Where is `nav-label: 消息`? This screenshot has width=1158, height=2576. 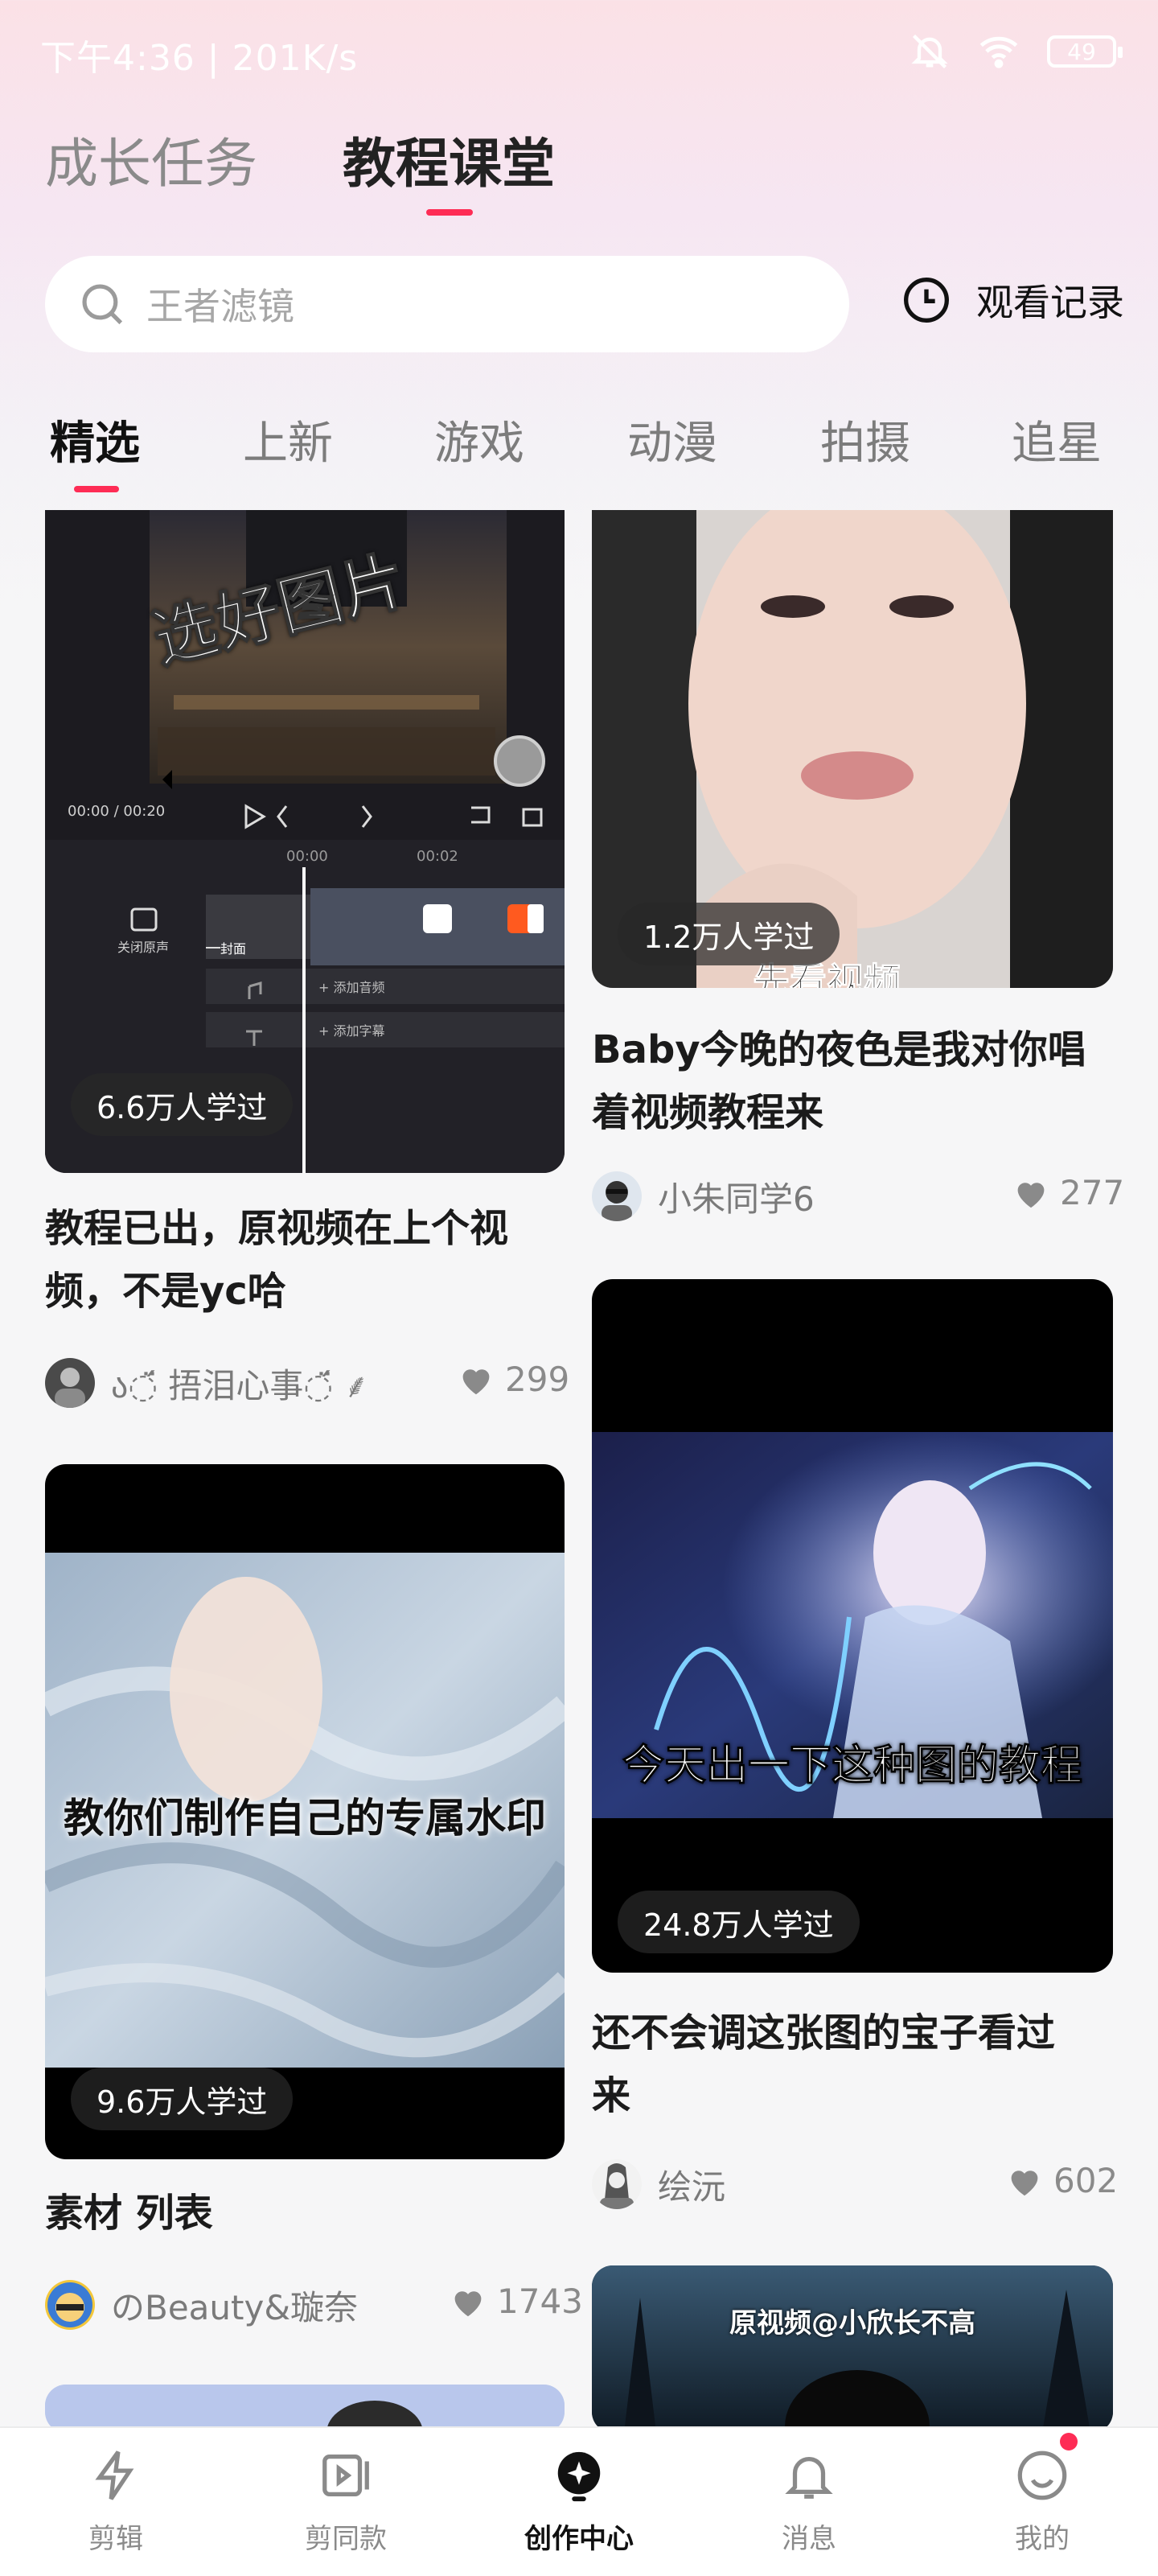 nav-label: 消息 is located at coordinates (809, 2539).